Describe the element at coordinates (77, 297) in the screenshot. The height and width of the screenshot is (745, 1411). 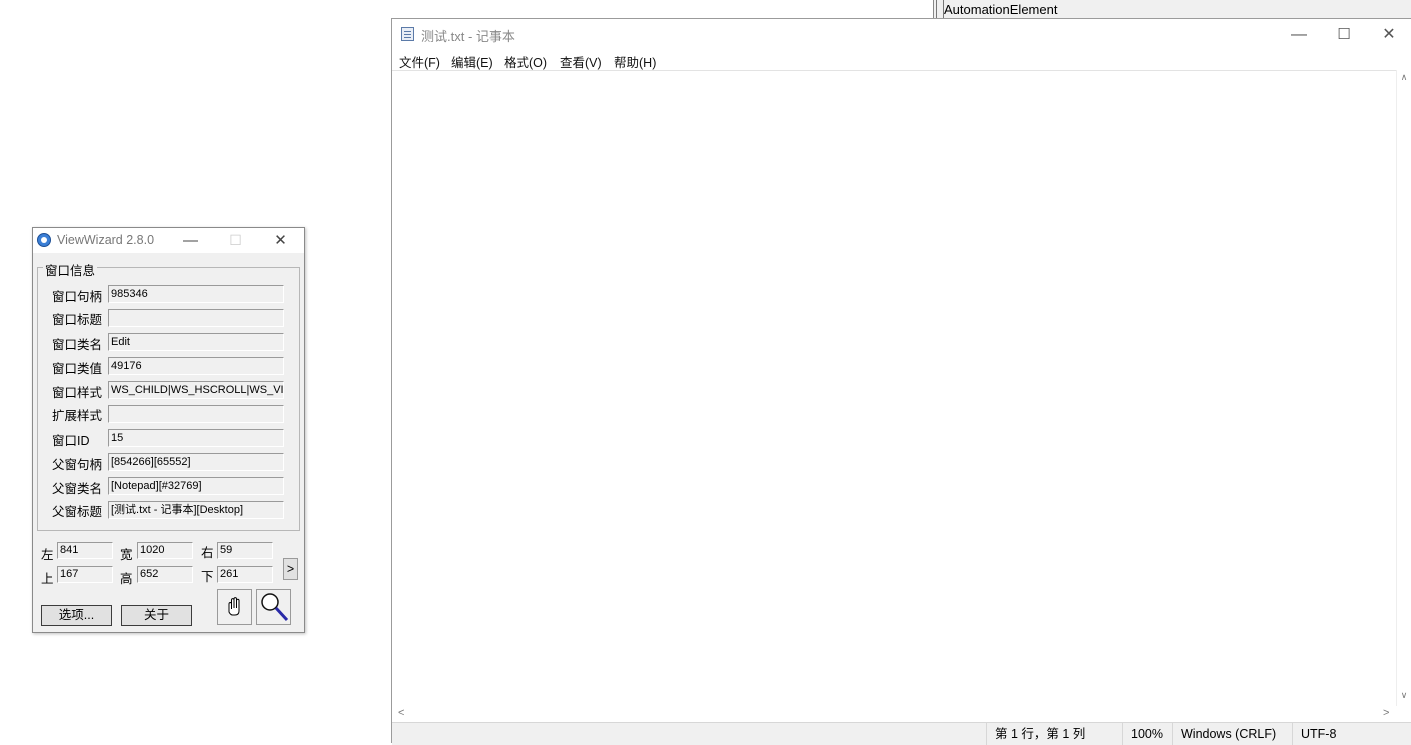
I see `field-label-handle: 窗口句柄` at that location.